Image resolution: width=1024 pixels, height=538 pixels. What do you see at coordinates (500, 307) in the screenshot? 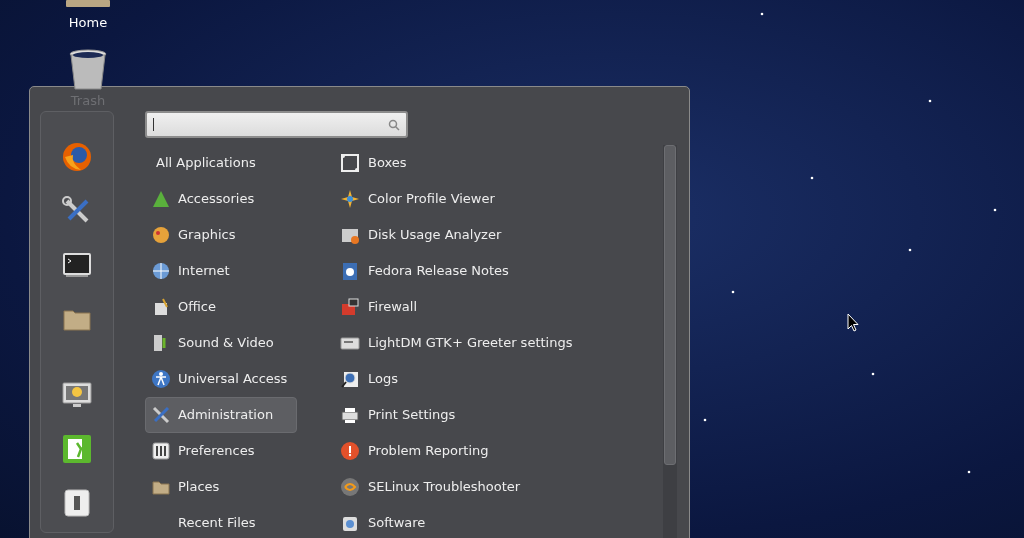
I see `application-item: Firewall` at bounding box center [500, 307].